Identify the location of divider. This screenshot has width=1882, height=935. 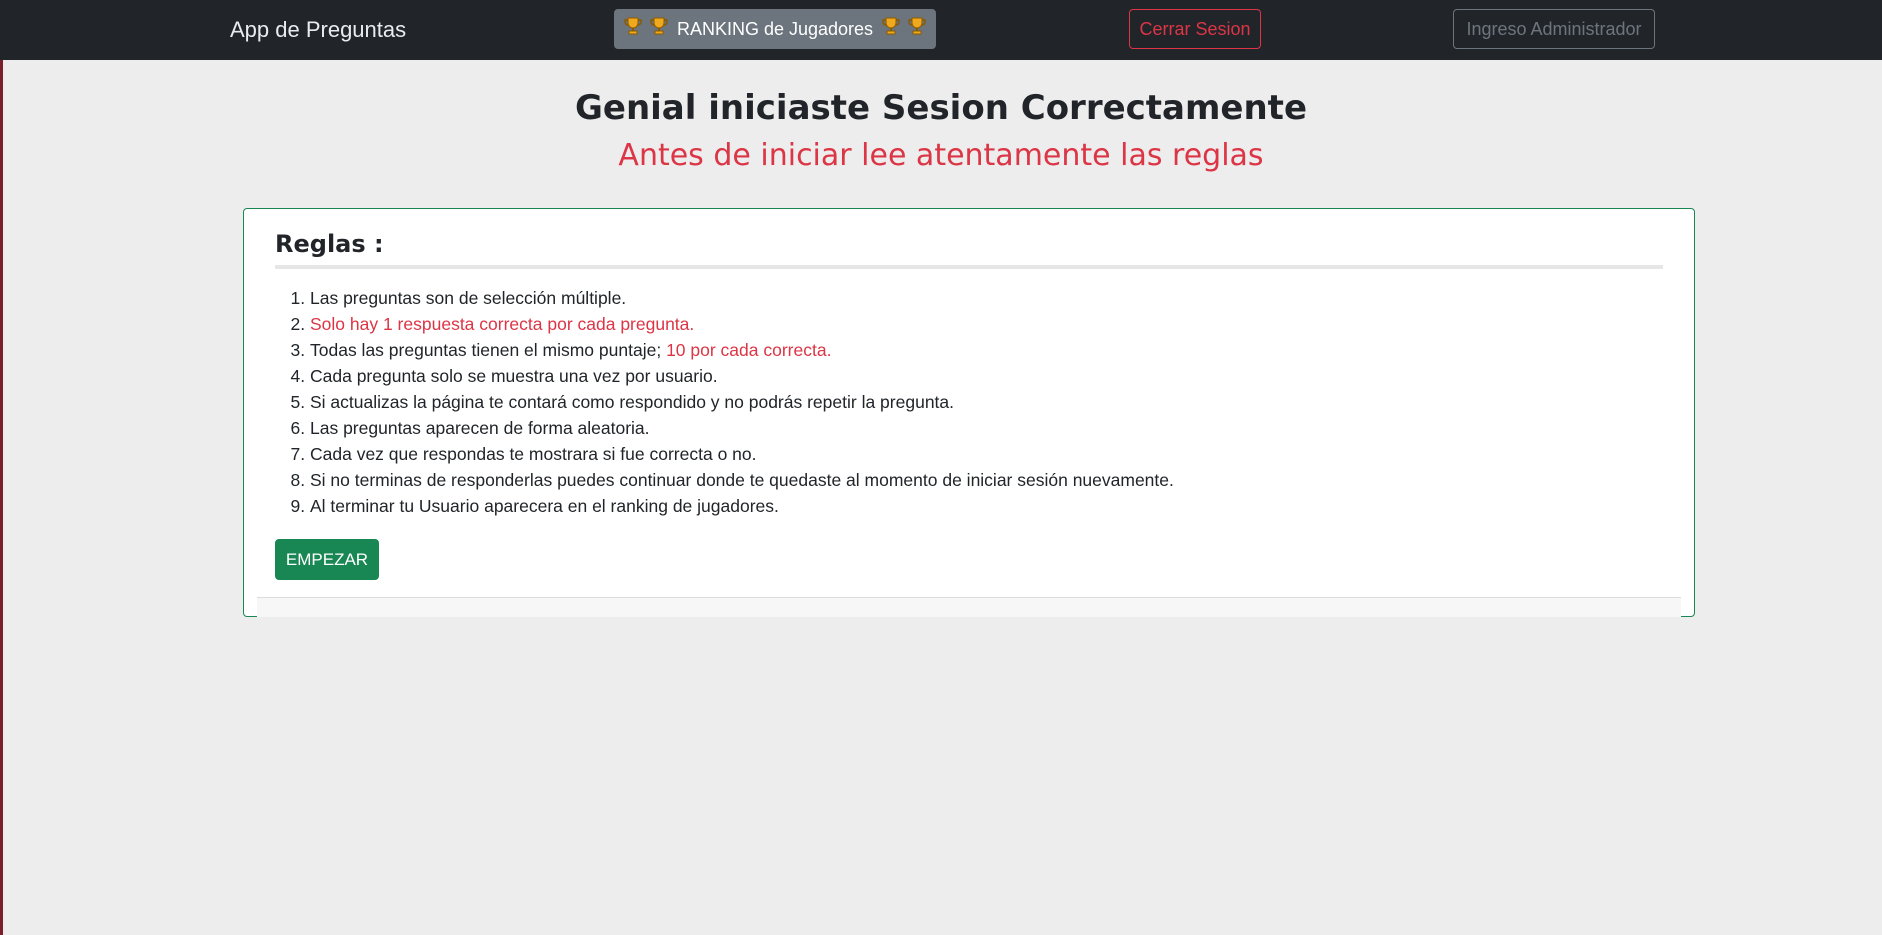
(969, 267).